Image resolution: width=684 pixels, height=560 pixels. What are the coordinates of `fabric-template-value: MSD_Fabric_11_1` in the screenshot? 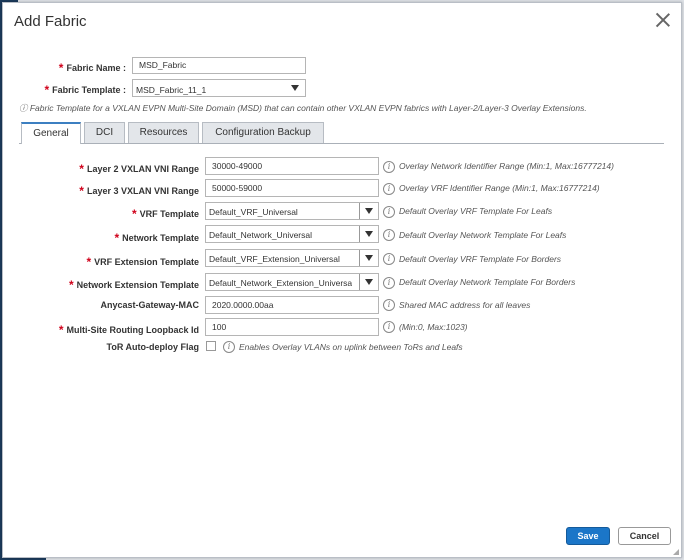 It's located at (171, 90).